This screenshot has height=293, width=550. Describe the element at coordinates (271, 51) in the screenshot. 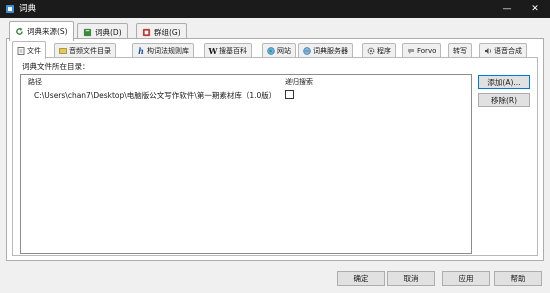

I see `globe-icon` at that location.